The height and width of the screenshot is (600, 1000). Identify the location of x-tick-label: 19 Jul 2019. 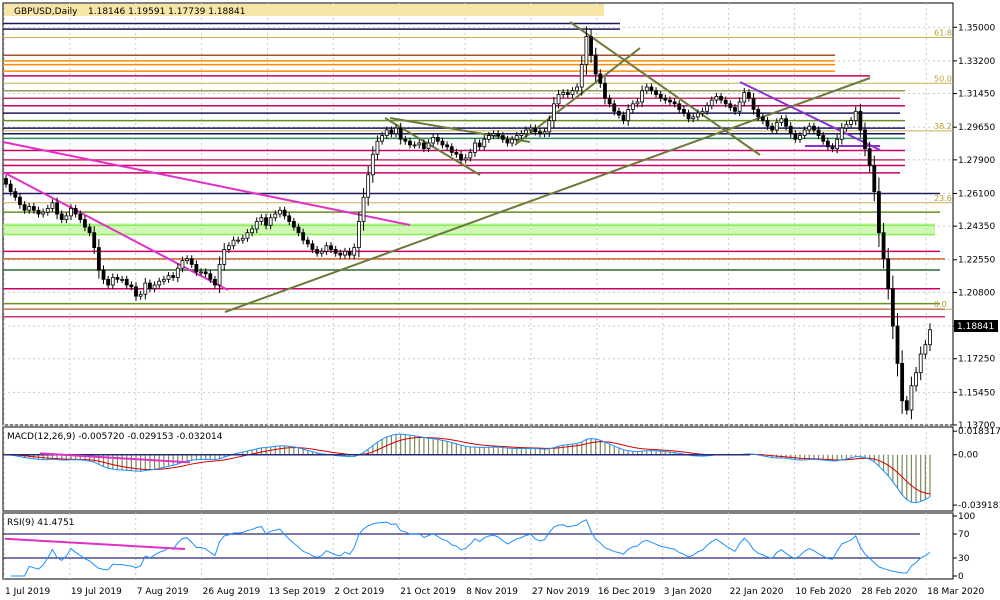
(96, 592).